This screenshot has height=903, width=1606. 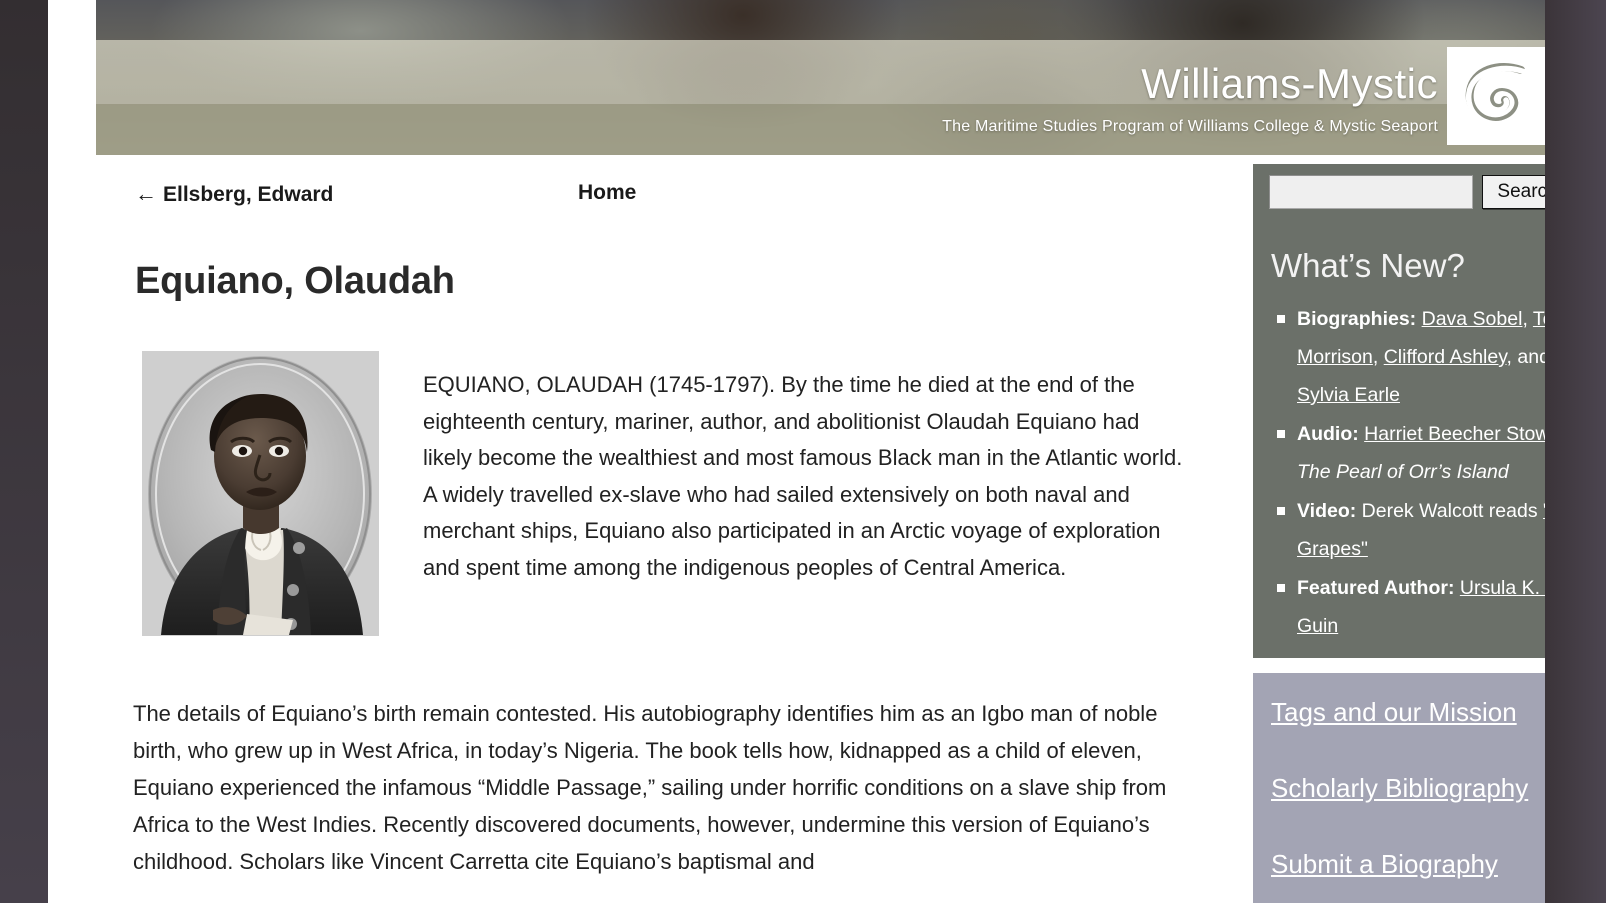 I want to click on whats-new-heading: What’s New?, so click(x=1368, y=265).